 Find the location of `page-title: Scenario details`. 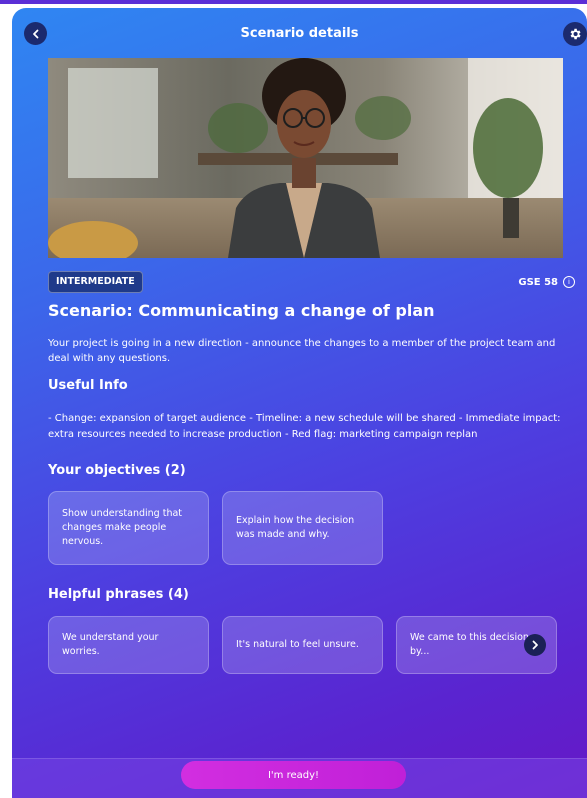

page-title: Scenario details is located at coordinates (299, 33).